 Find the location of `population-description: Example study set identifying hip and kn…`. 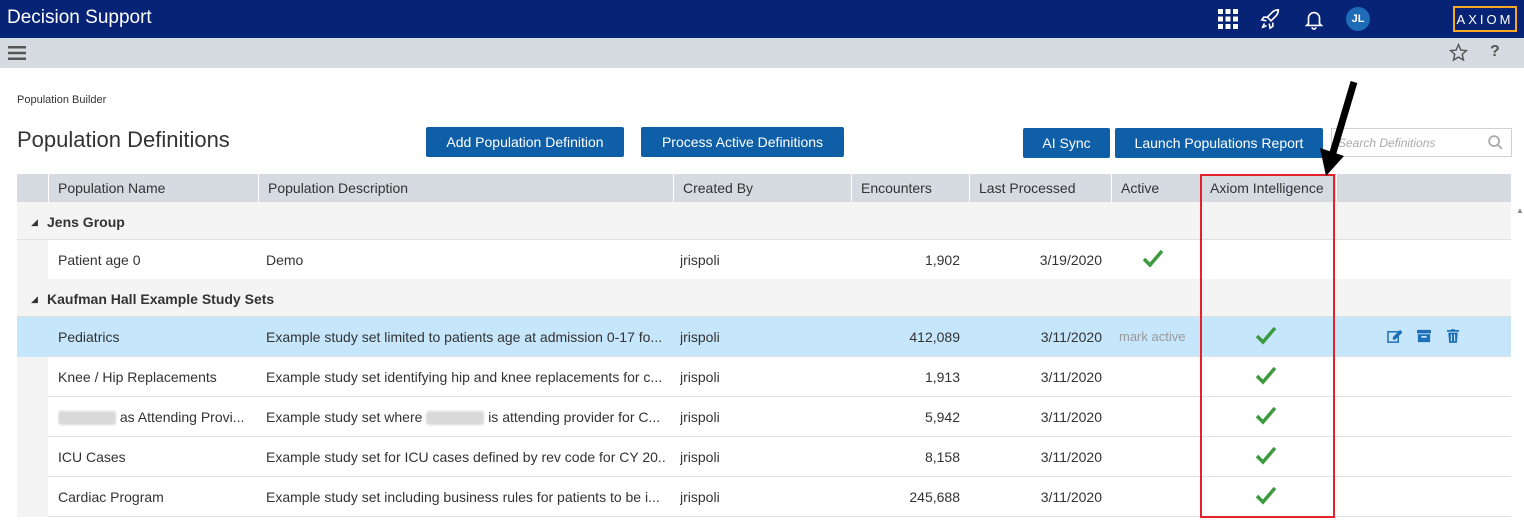

population-description: Example study set identifying hip and kn… is located at coordinates (464, 377).